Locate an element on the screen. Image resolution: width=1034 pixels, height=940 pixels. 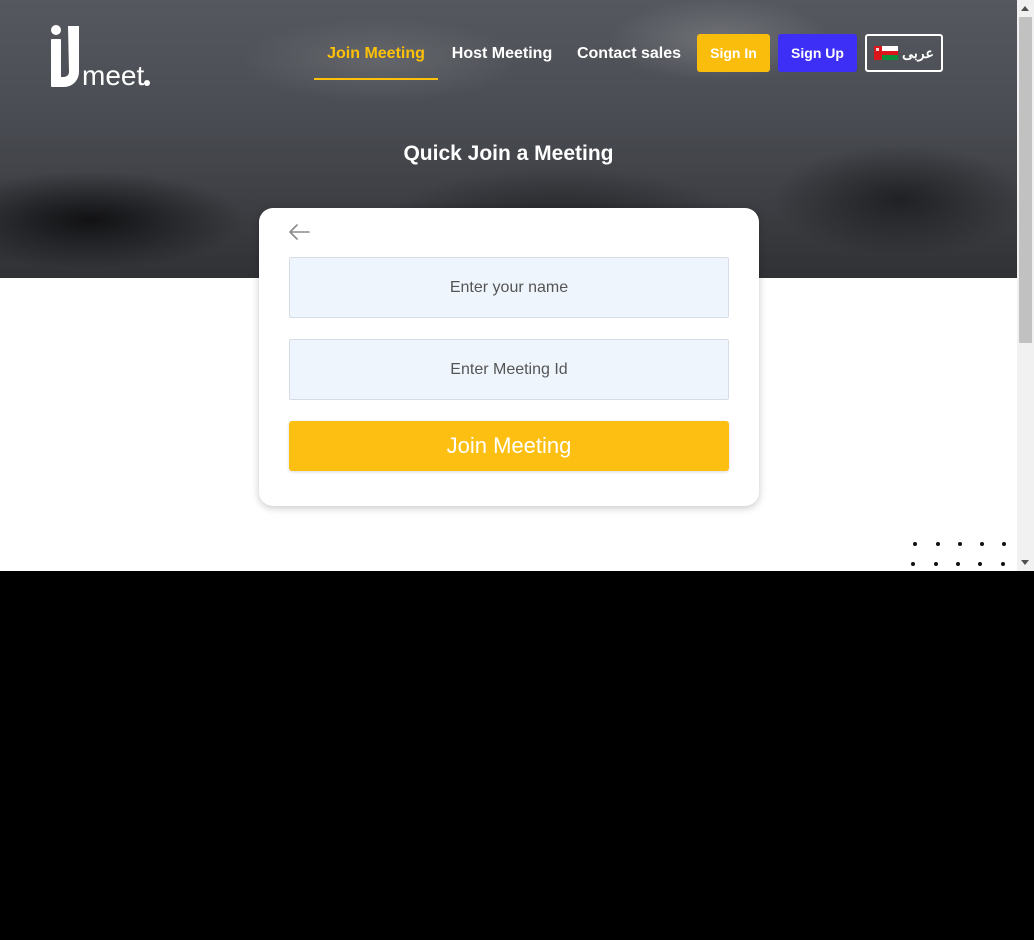
arrow-left-icon is located at coordinates (299, 232).